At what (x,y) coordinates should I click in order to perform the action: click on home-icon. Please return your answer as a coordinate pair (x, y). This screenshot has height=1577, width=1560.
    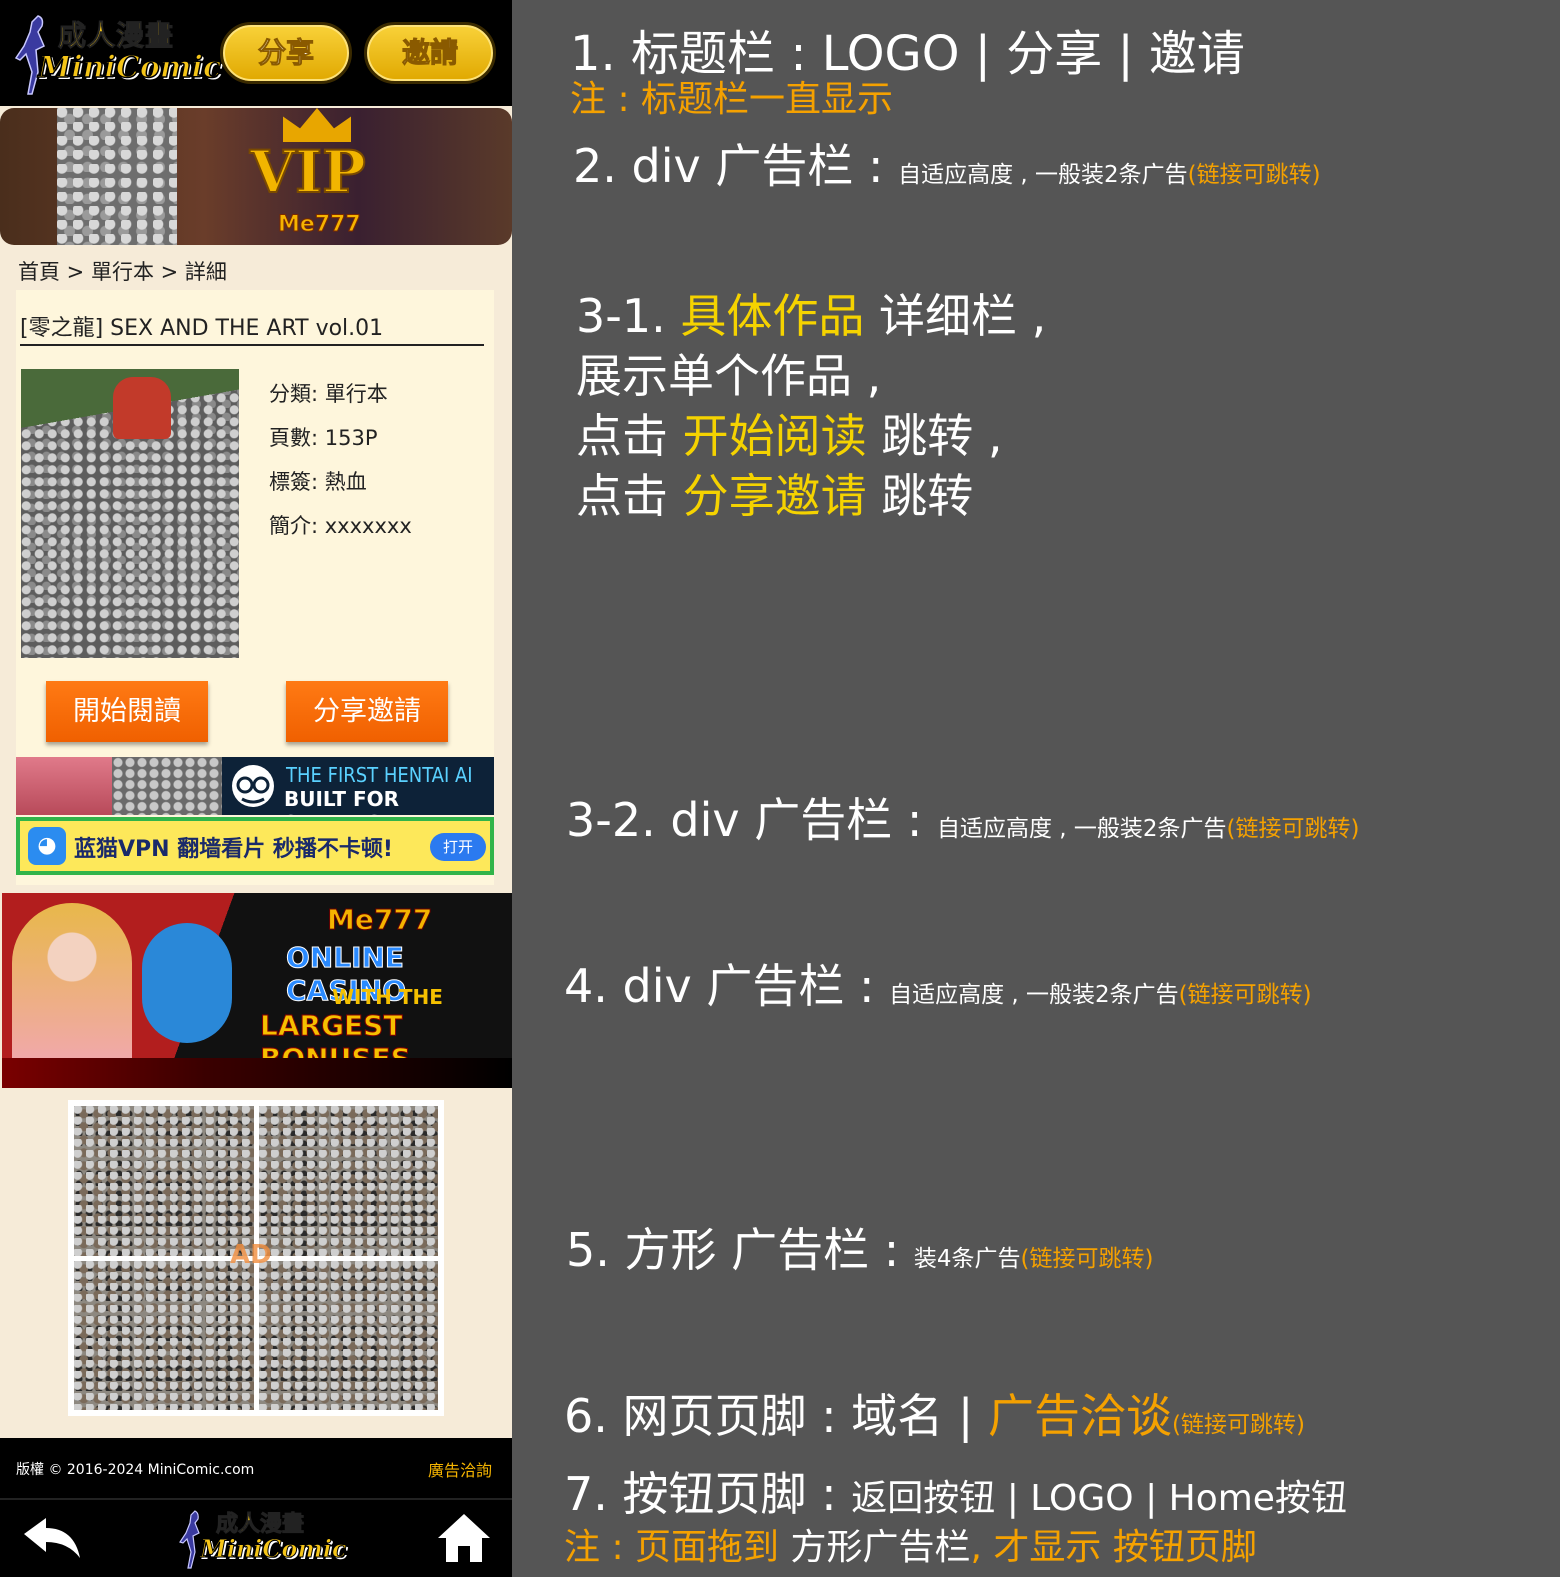
    Looking at the image, I should click on (464, 1538).